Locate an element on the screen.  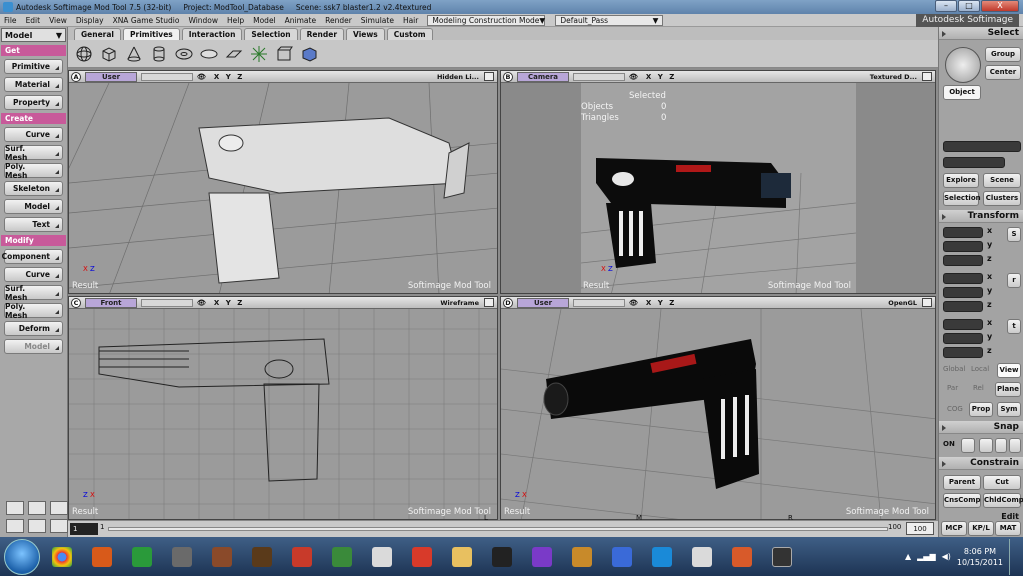
selection-button: Selection is located at coordinates (962, 198).